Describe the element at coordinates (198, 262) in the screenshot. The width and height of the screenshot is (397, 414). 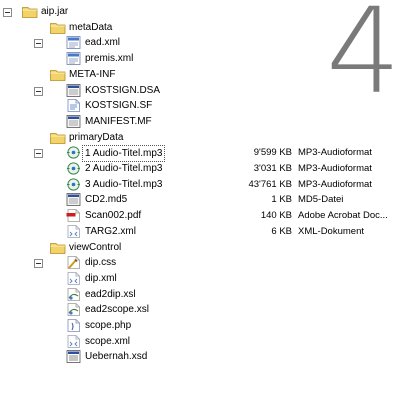
I see `tree-row: dip.css` at that location.